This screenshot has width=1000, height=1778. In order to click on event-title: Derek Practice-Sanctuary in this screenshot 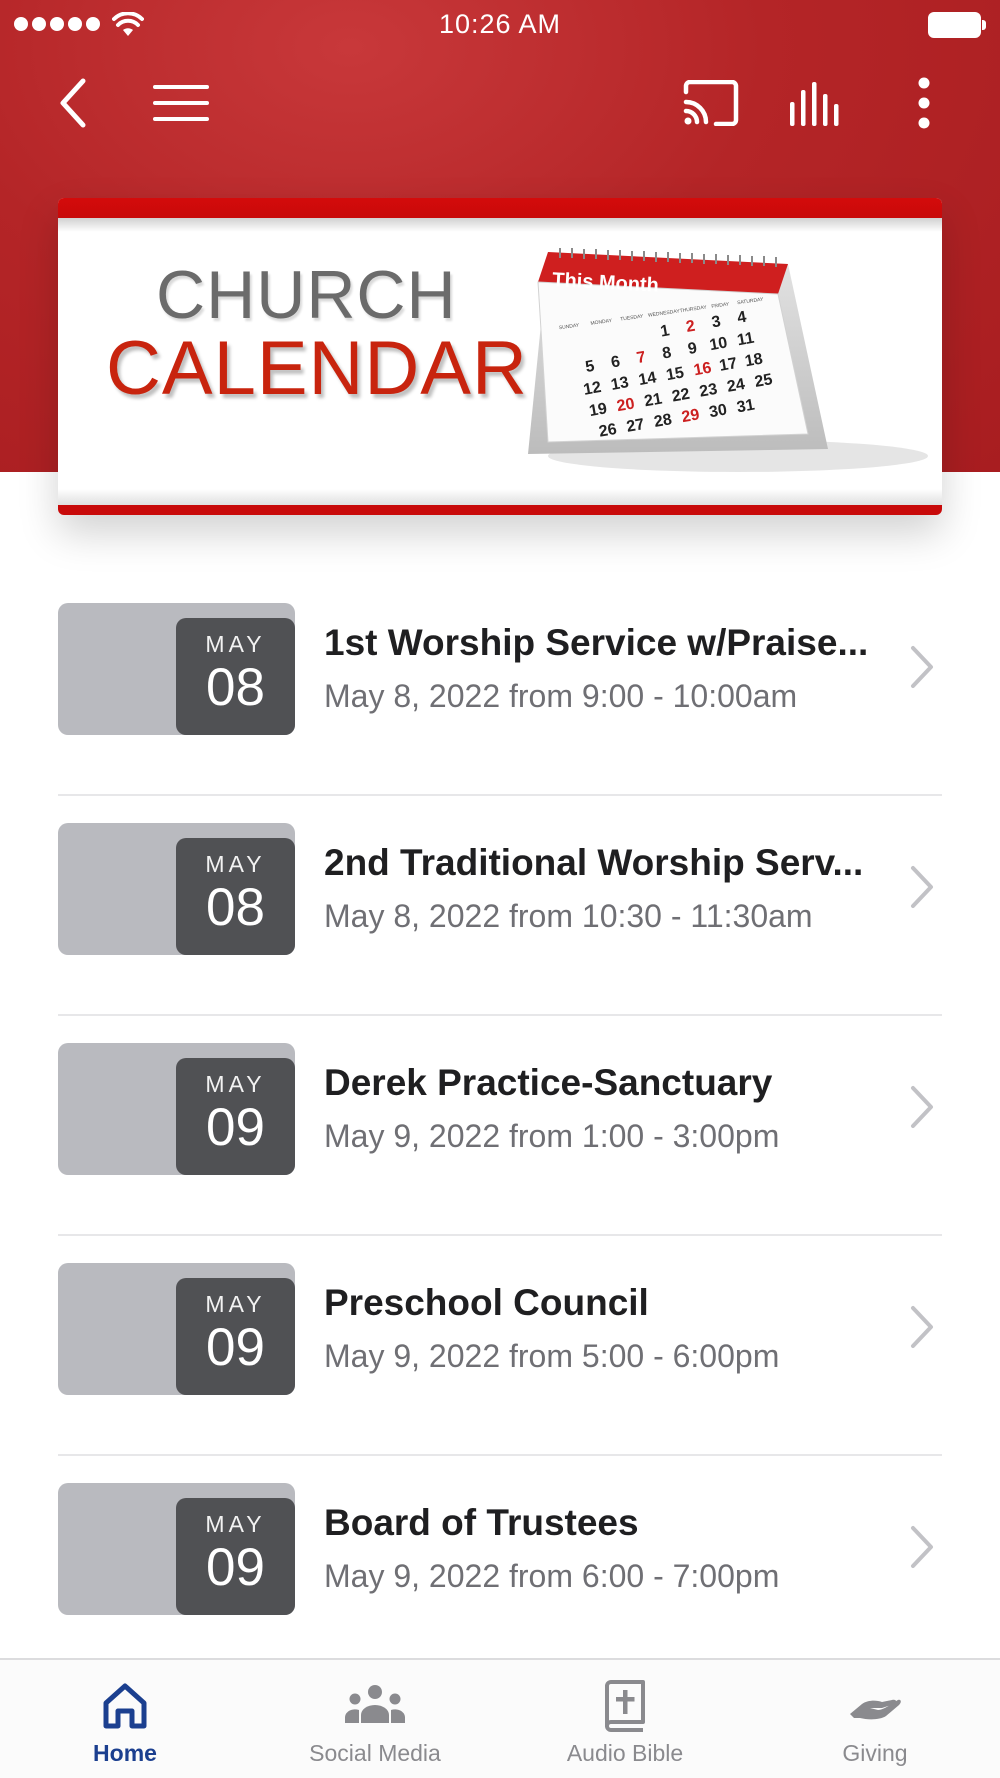, I will do `click(548, 1082)`.